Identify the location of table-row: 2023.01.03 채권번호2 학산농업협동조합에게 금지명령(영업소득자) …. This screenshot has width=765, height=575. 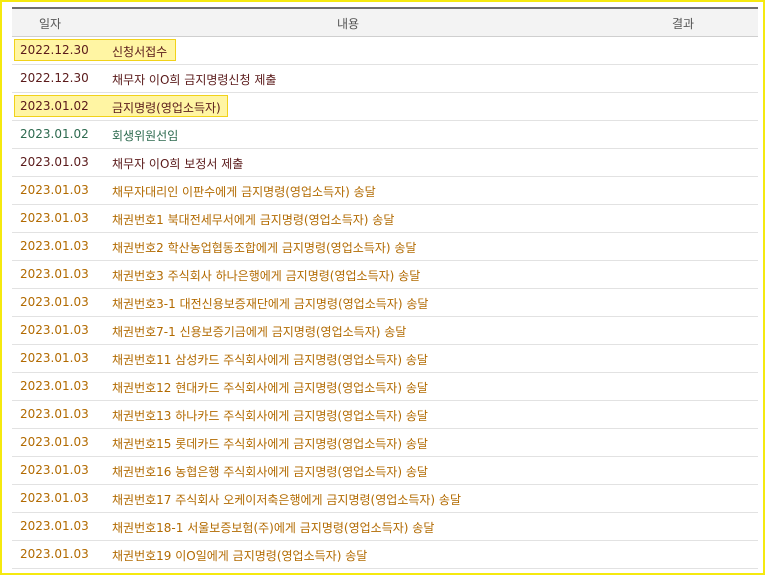
(385, 247).